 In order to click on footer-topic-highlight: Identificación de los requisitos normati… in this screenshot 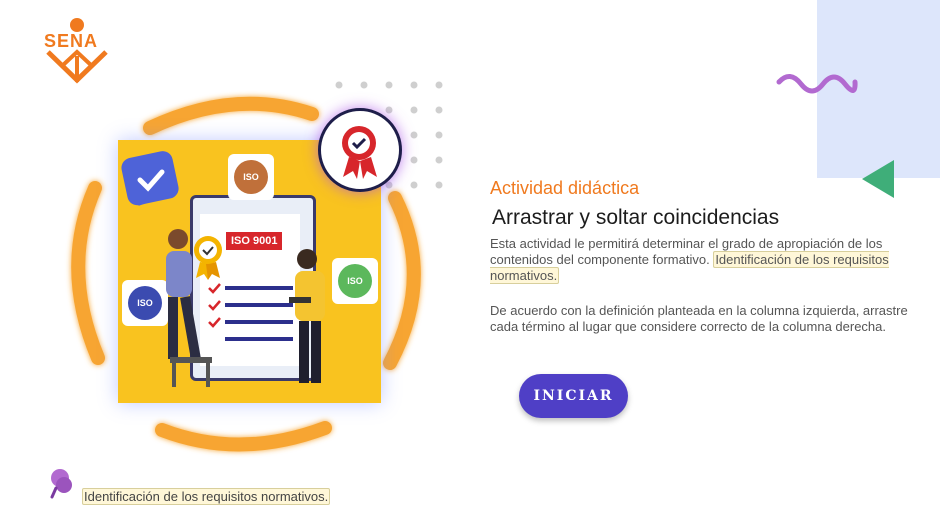, I will do `click(206, 496)`.